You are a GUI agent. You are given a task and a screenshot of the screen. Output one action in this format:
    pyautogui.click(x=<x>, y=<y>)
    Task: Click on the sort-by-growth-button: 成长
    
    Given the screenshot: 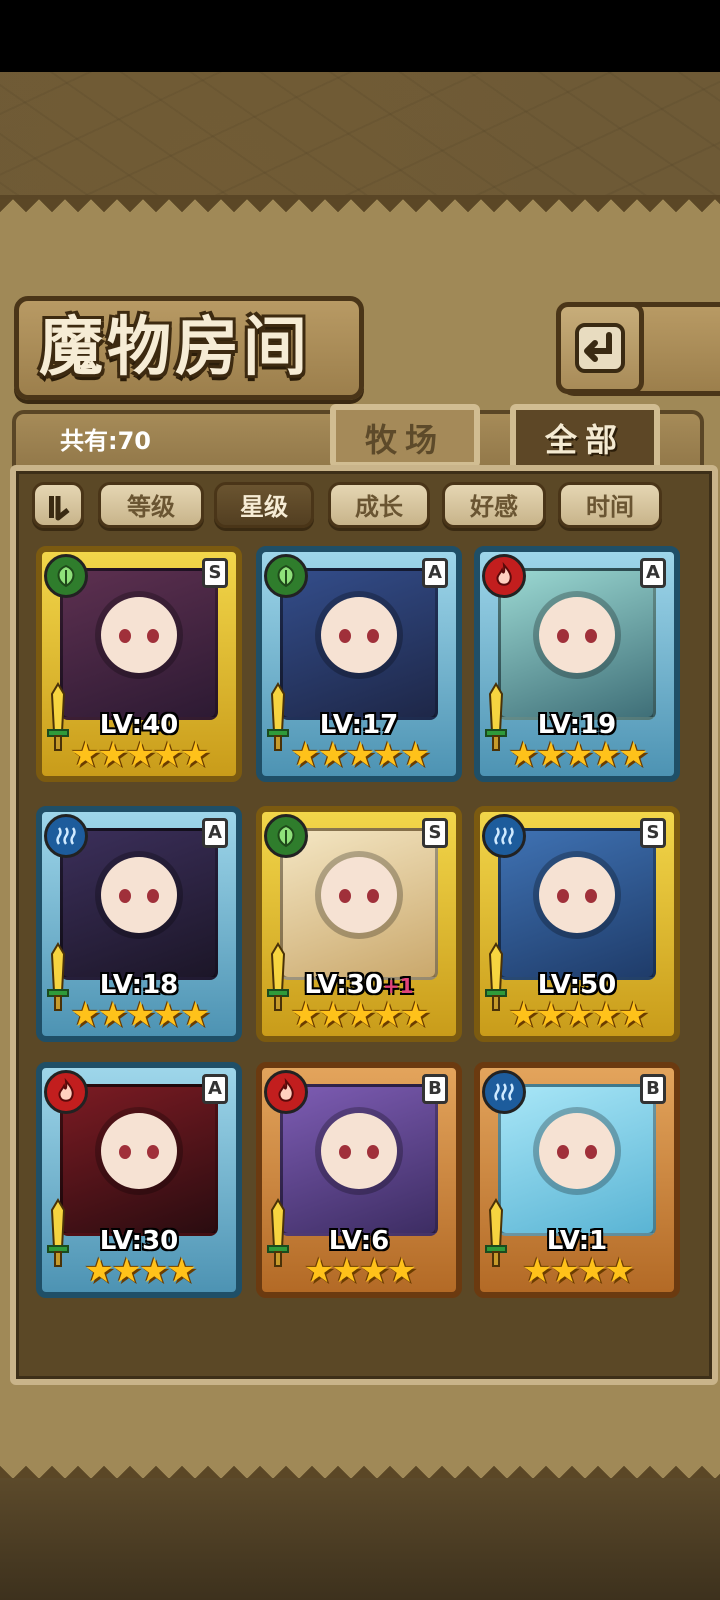 What is the action you would take?
    pyautogui.click(x=379, y=505)
    